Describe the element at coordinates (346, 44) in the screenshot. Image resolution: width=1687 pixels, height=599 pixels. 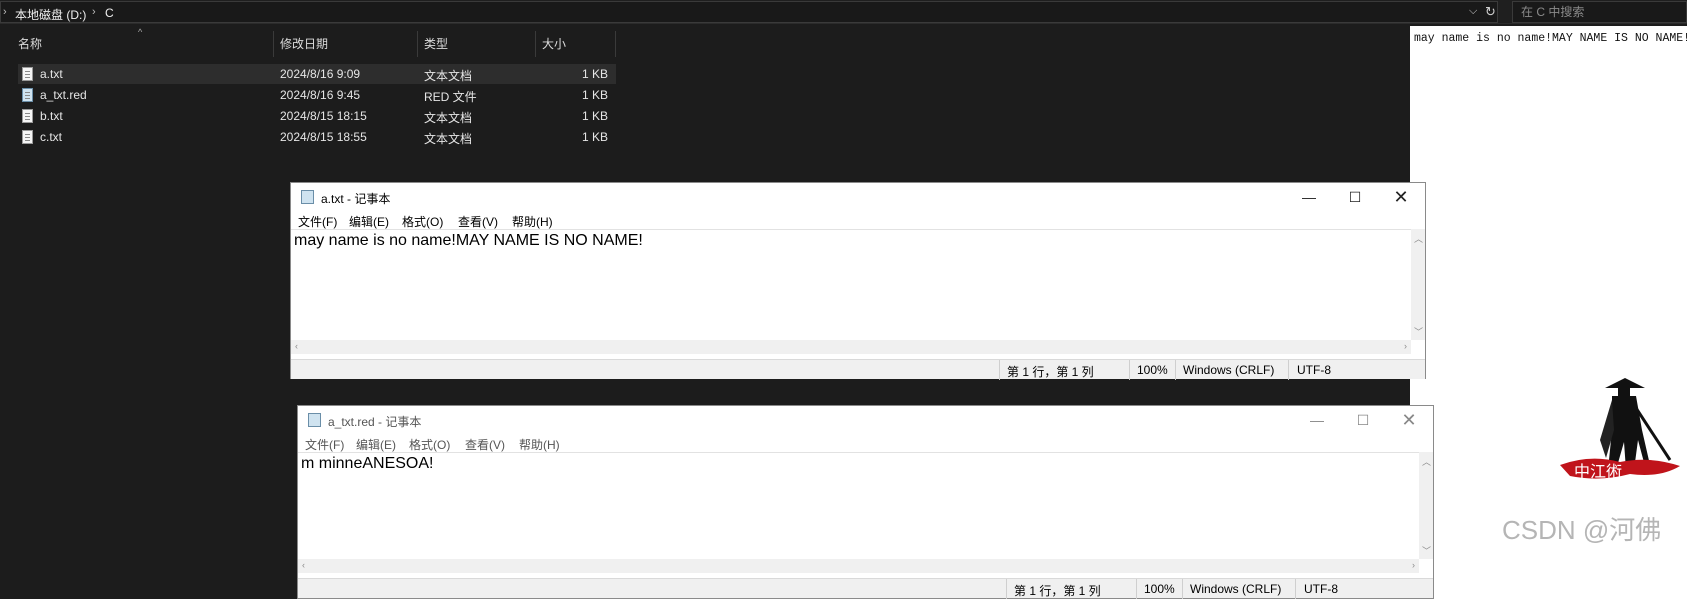
I see `column-header-date: 修改日期` at that location.